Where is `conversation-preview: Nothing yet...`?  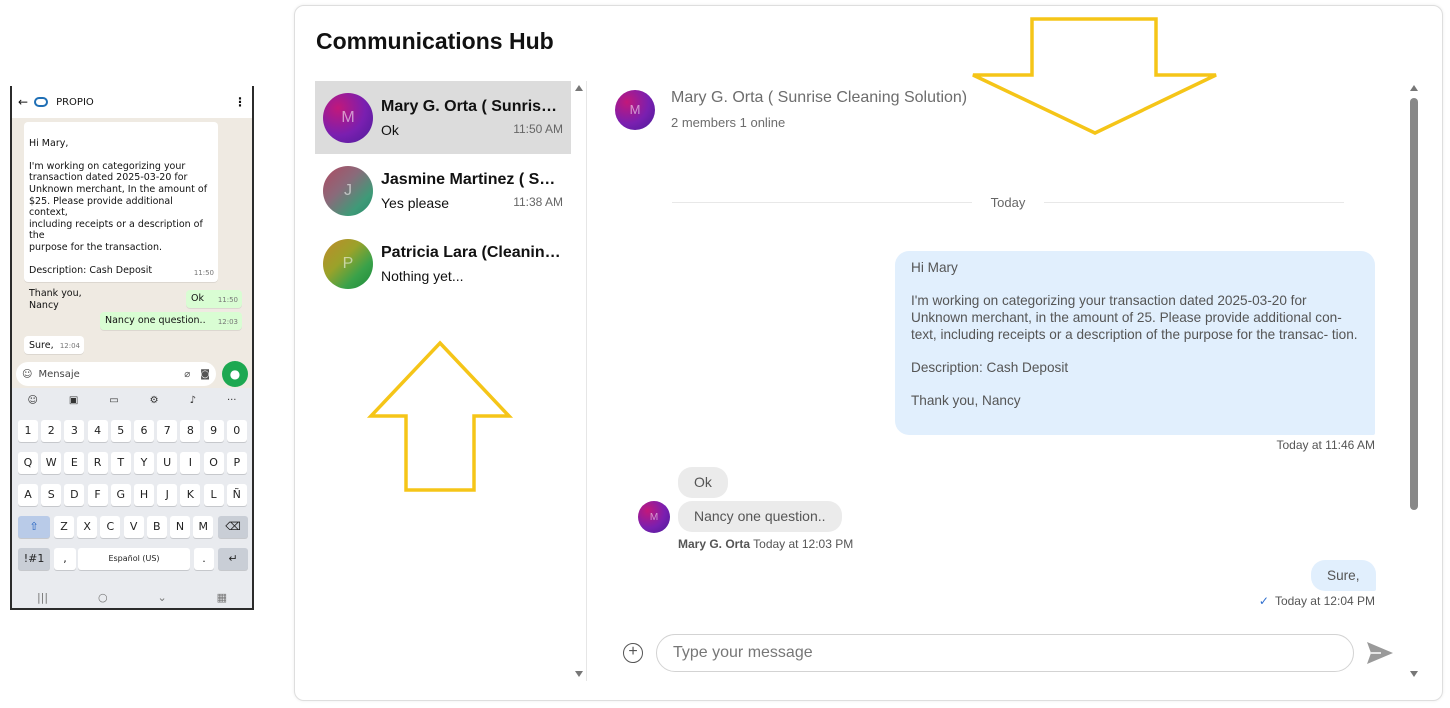 conversation-preview: Nothing yet... is located at coordinates (422, 275).